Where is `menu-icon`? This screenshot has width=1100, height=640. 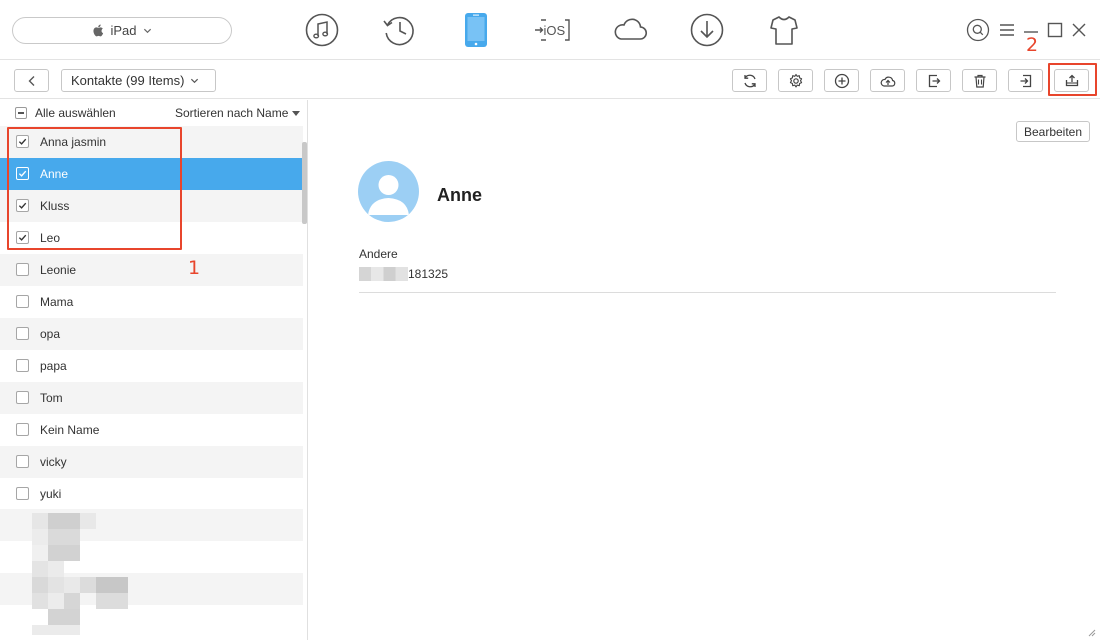 menu-icon is located at coordinates (1007, 30).